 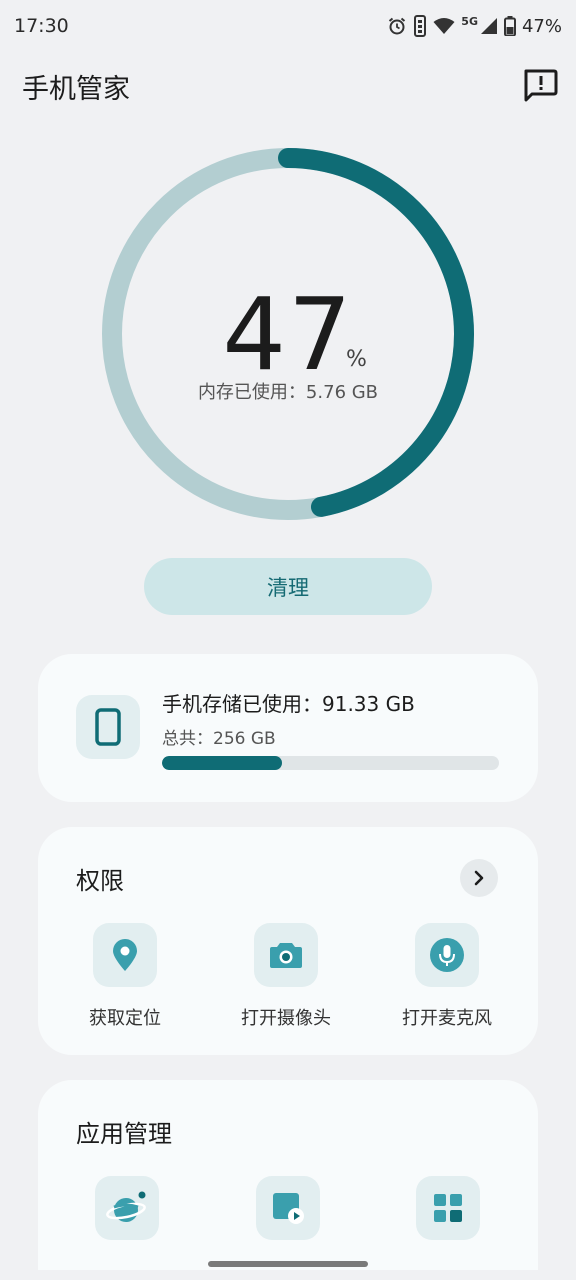 I want to click on network-type: 5G, so click(x=469, y=21).